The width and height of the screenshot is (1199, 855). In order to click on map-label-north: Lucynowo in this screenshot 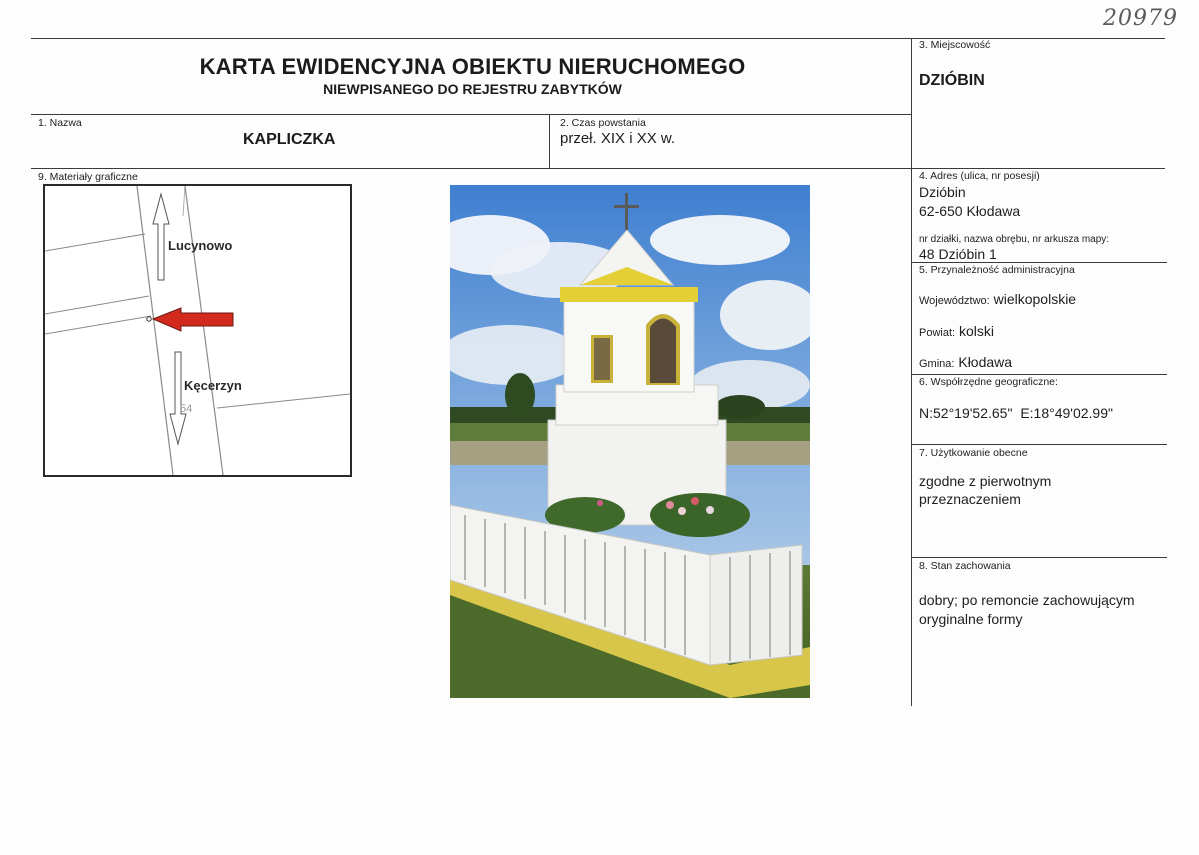, I will do `click(200, 245)`.